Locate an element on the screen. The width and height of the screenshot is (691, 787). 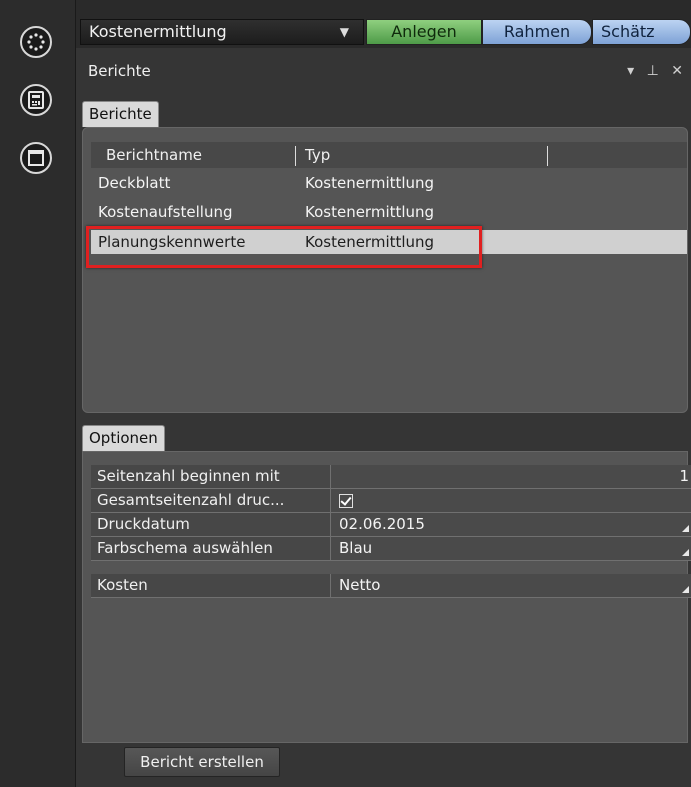
property-row: Seitenzahl beginnen mit 1 is located at coordinates (391, 477).